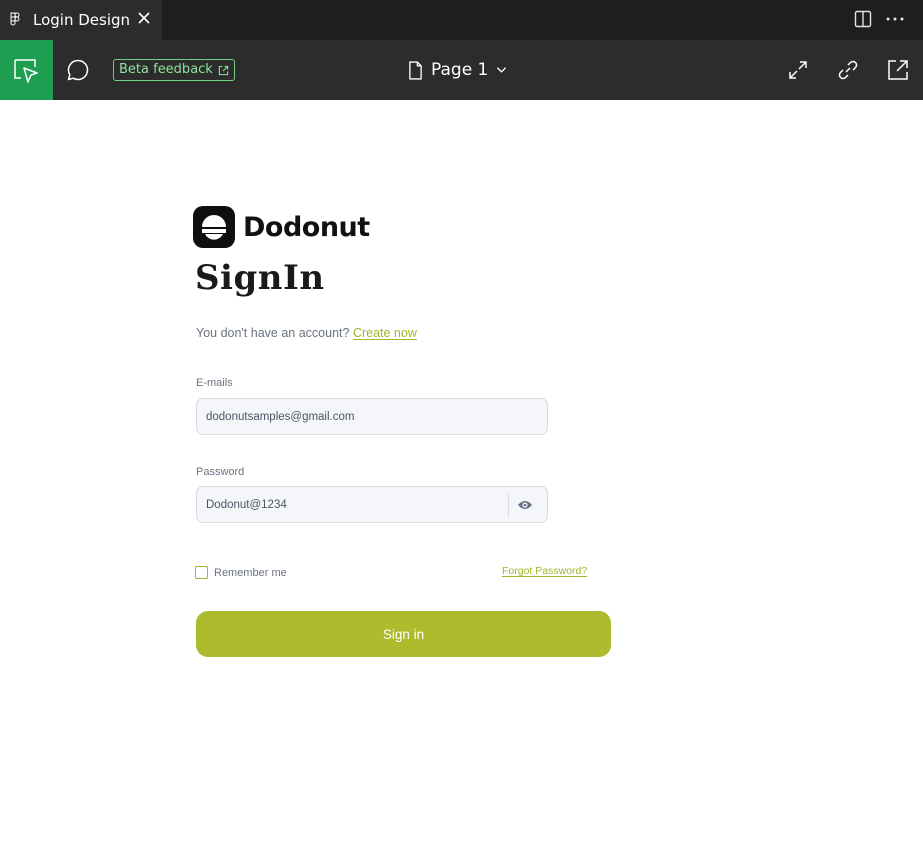  I want to click on tab-title: Login Design, so click(82, 20).